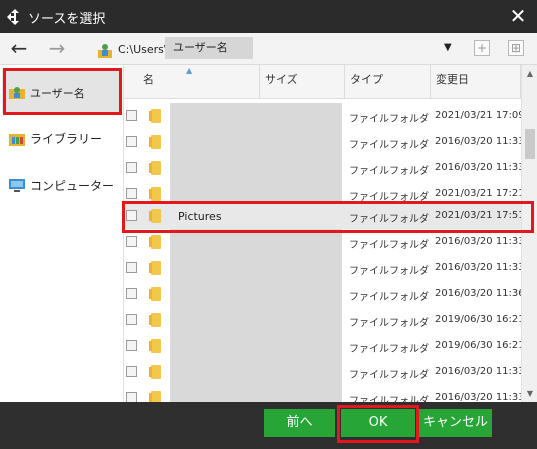 The width and height of the screenshot is (537, 449). I want to click on column-header: 名 ▲ サイズ タイプ 変更日, so click(322, 82).